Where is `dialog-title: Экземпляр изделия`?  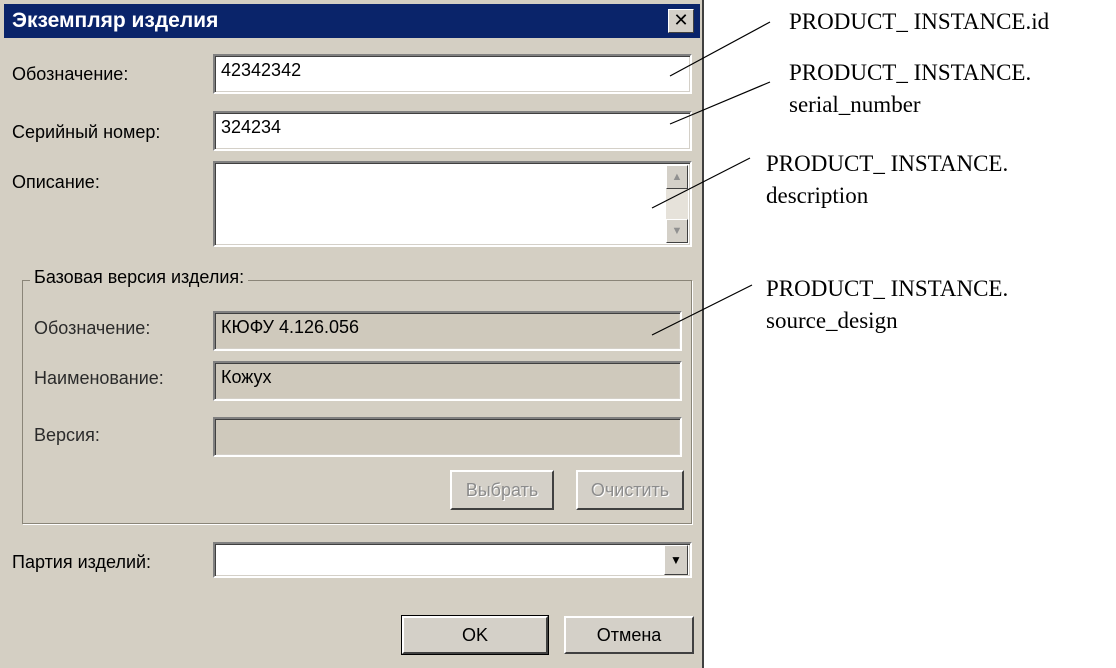
dialog-title: Экземпляр изделия is located at coordinates (115, 20).